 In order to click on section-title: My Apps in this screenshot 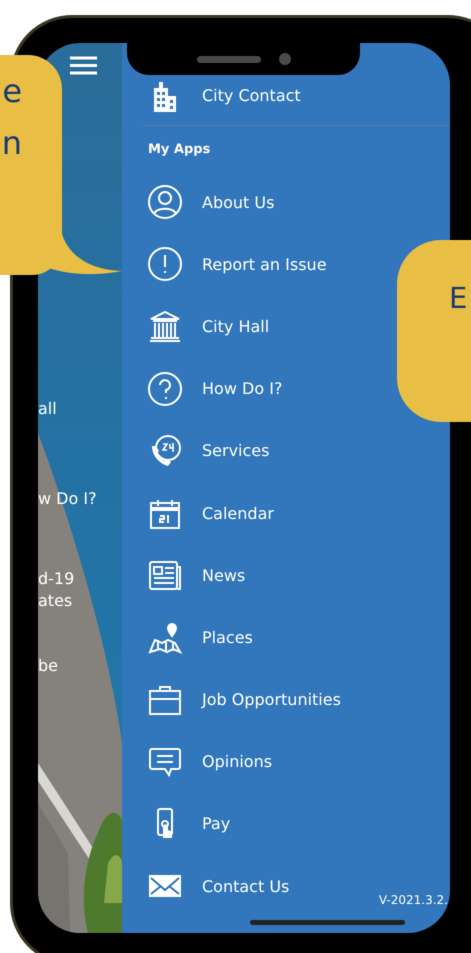, I will do `click(179, 150)`.